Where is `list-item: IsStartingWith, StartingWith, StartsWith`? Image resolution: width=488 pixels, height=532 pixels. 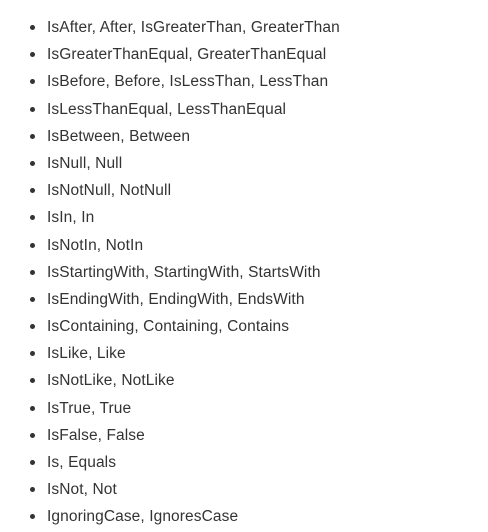 list-item: IsStartingWith, StartingWith, StartsWith is located at coordinates (244, 272).